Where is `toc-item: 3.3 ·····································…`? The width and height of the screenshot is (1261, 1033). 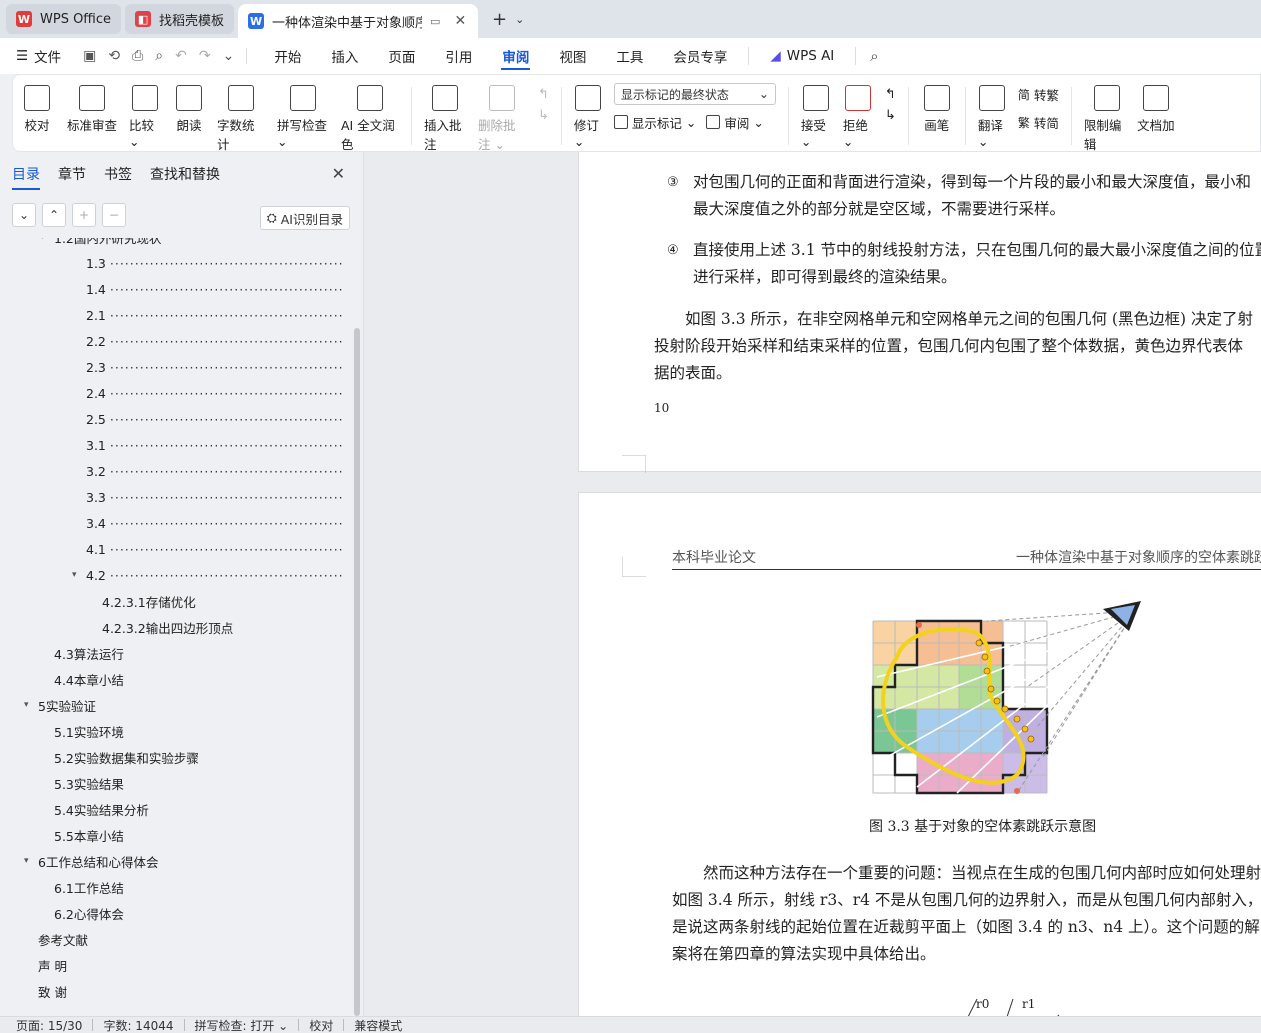
toc-item: 3.3 ·····································… is located at coordinates (175, 497).